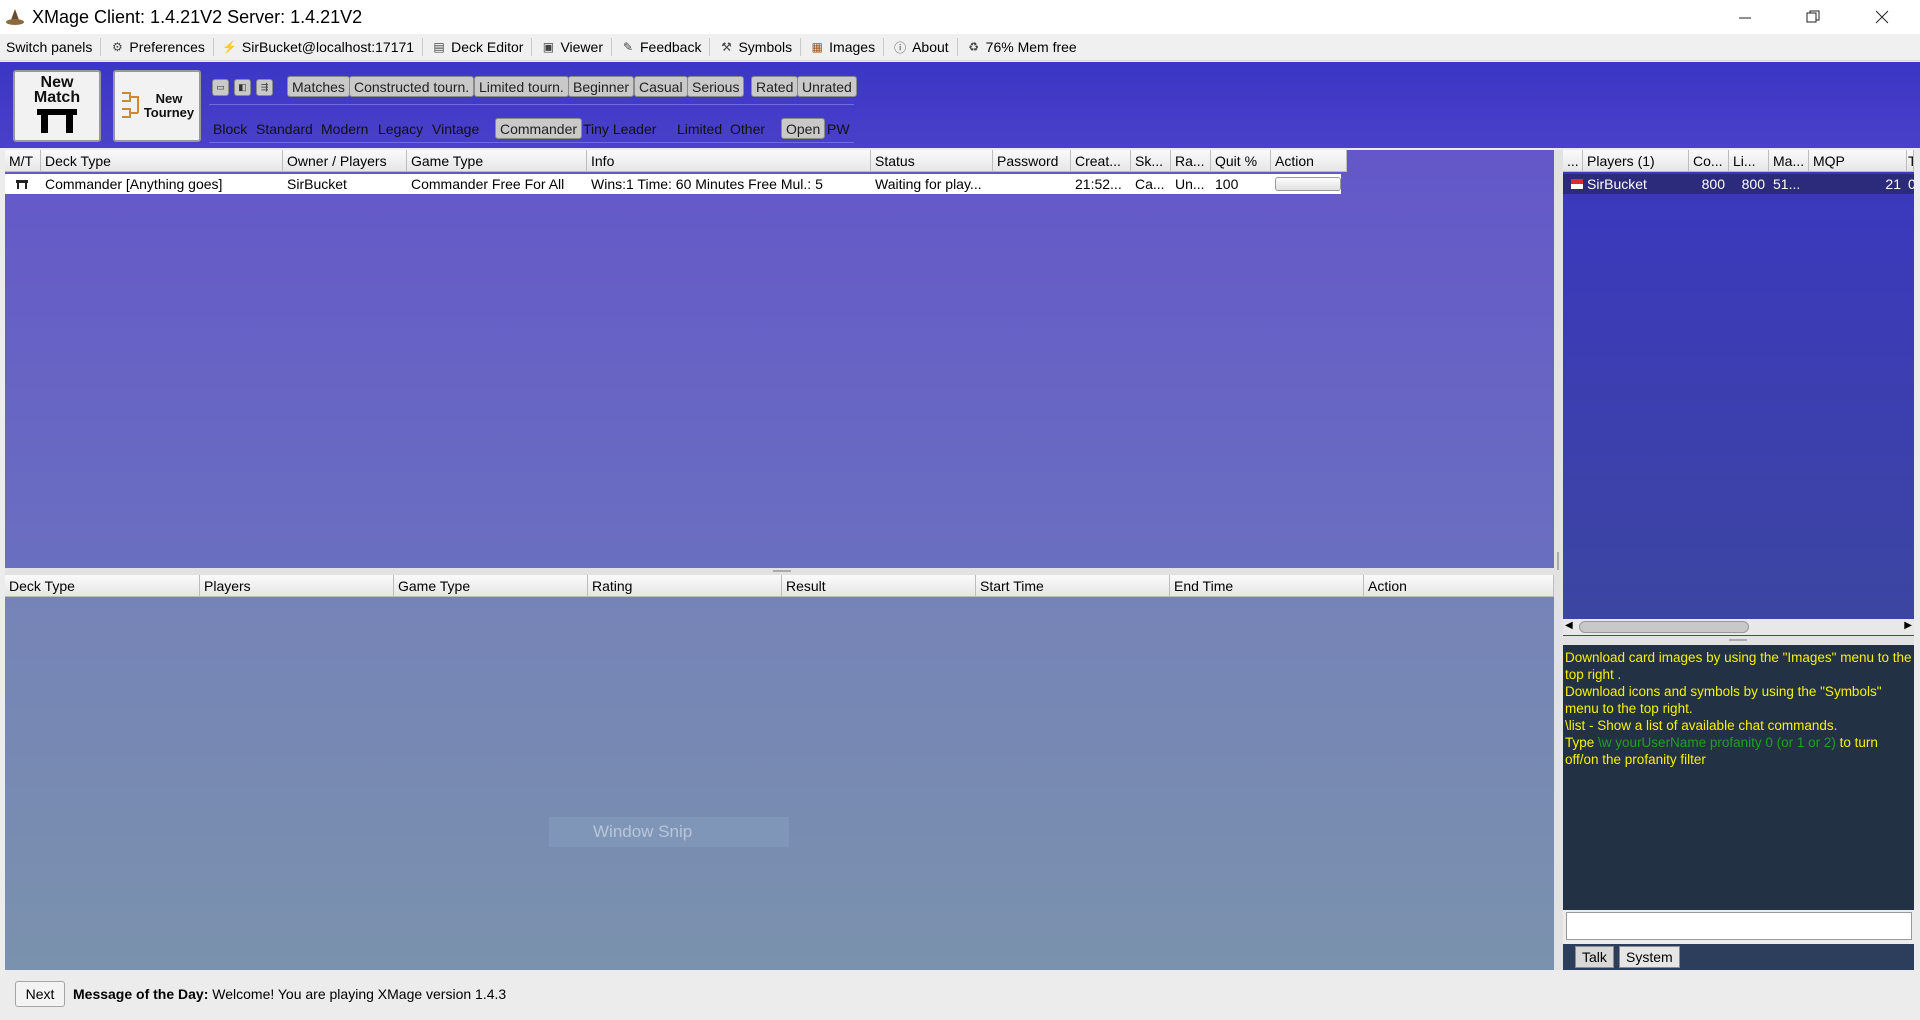  I want to click on filter-commander: Commander, so click(539, 128).